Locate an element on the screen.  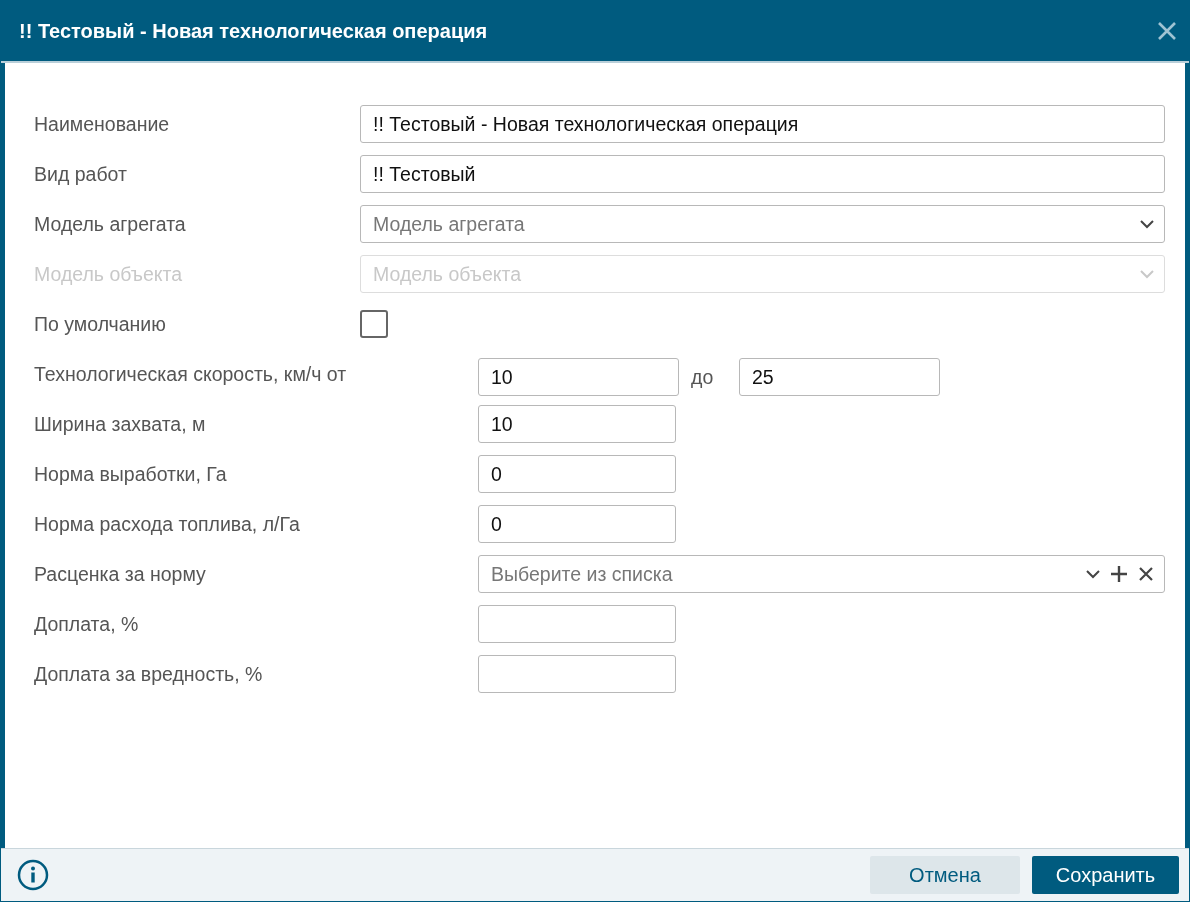
field-label: Ширина захвата, м is located at coordinates (120, 424).